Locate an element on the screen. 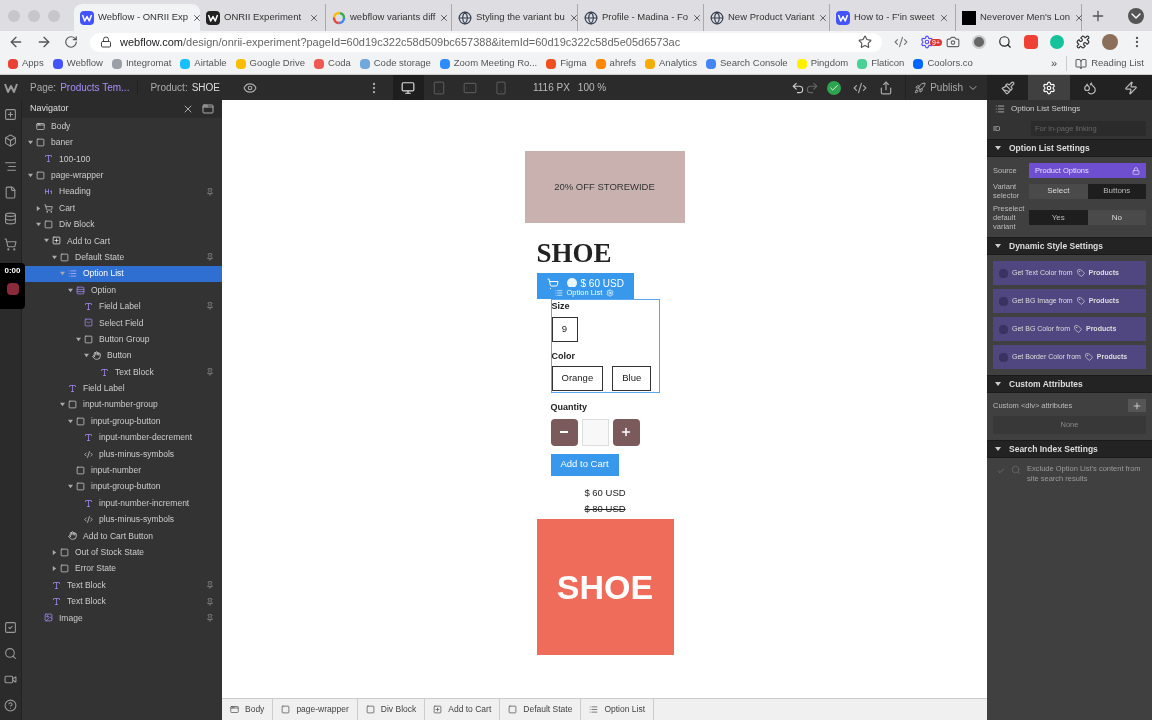  item-label: Image is located at coordinates (71, 618).